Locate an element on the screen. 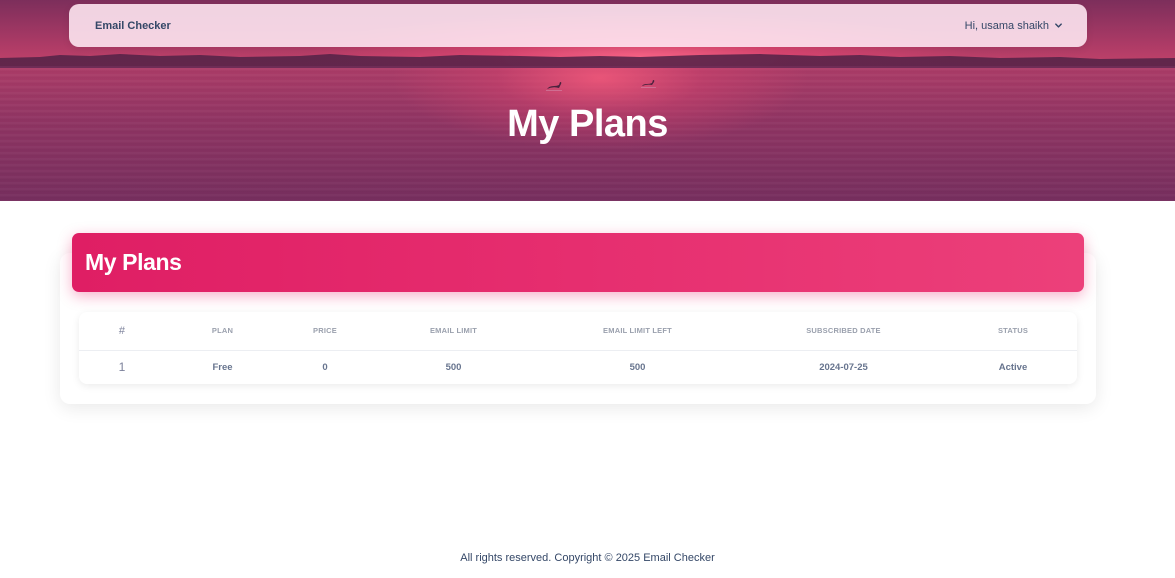 The height and width of the screenshot is (578, 1175). cell-plan: Free is located at coordinates (222, 367).